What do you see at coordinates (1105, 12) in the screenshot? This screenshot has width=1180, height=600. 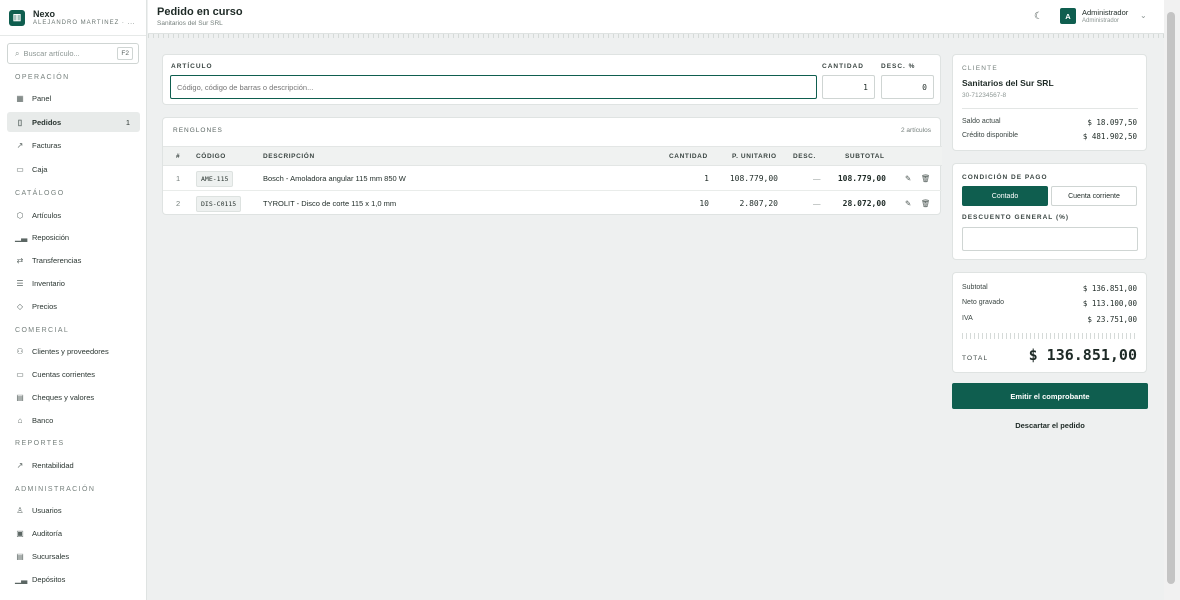 I see `user-name: Administrador` at bounding box center [1105, 12].